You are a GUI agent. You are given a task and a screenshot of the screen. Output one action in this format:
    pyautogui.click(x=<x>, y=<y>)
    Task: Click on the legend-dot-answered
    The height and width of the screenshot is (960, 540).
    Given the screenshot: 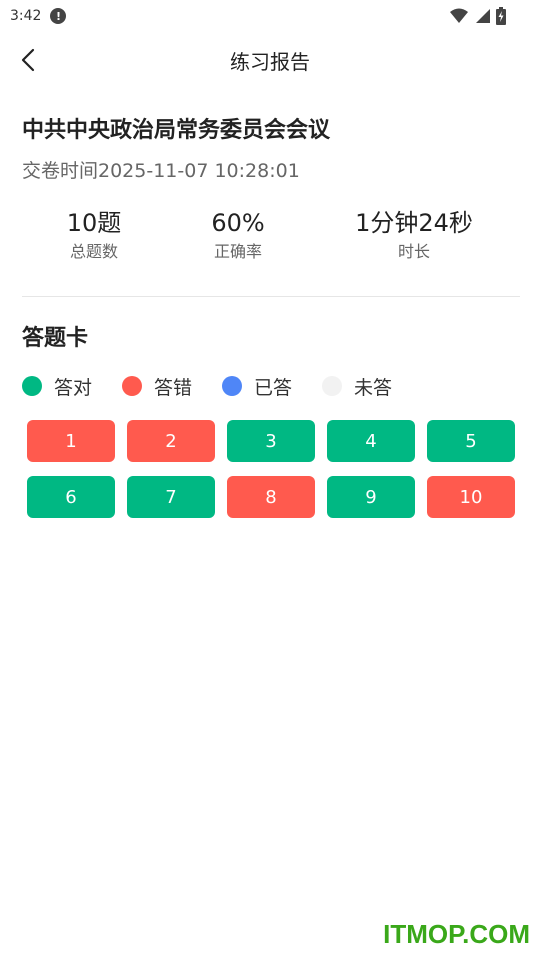 What is the action you would take?
    pyautogui.click(x=232, y=386)
    